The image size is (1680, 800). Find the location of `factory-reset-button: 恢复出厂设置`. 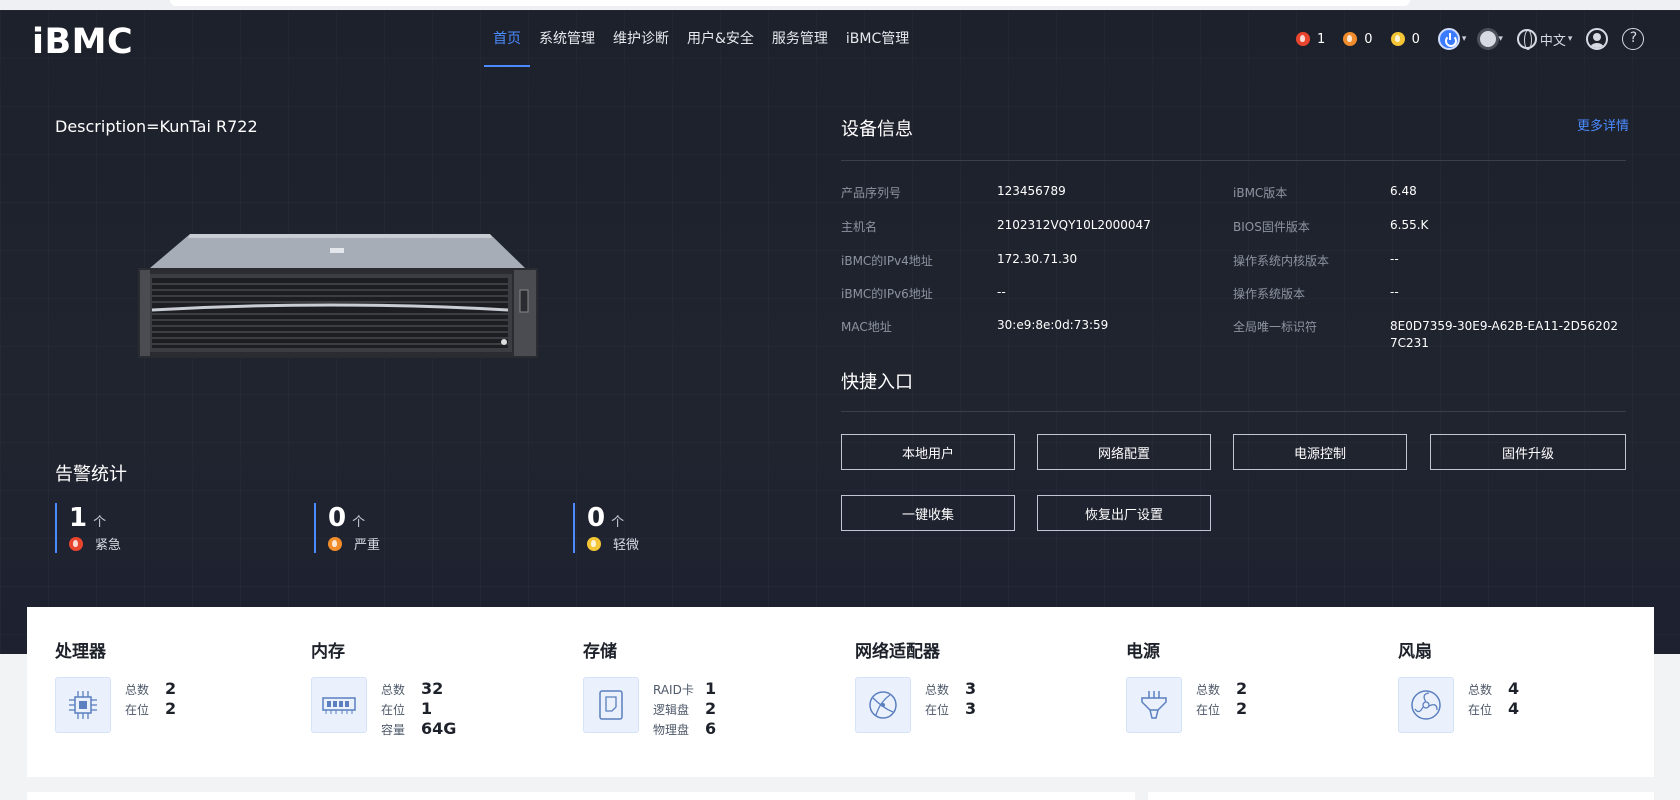

factory-reset-button: 恢复出厂设置 is located at coordinates (1124, 513).